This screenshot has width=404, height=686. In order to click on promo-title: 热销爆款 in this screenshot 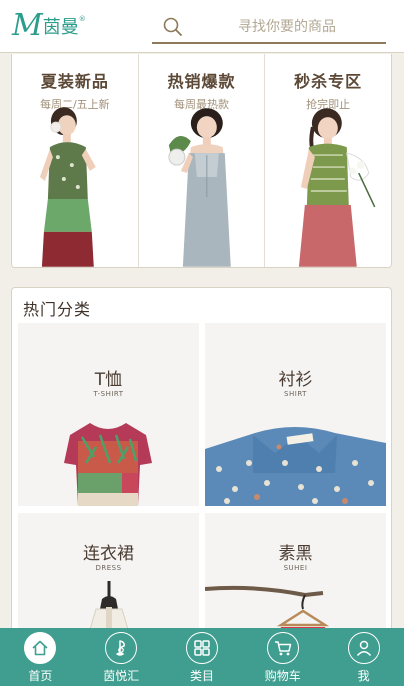, I will do `click(201, 81)`.